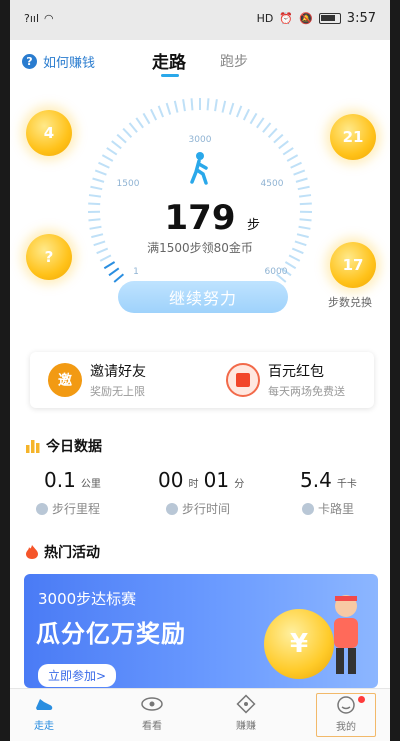 The height and width of the screenshot is (741, 400). Describe the element at coordinates (87, 599) in the screenshot. I see `banner-line1: 3000步达标赛` at that location.